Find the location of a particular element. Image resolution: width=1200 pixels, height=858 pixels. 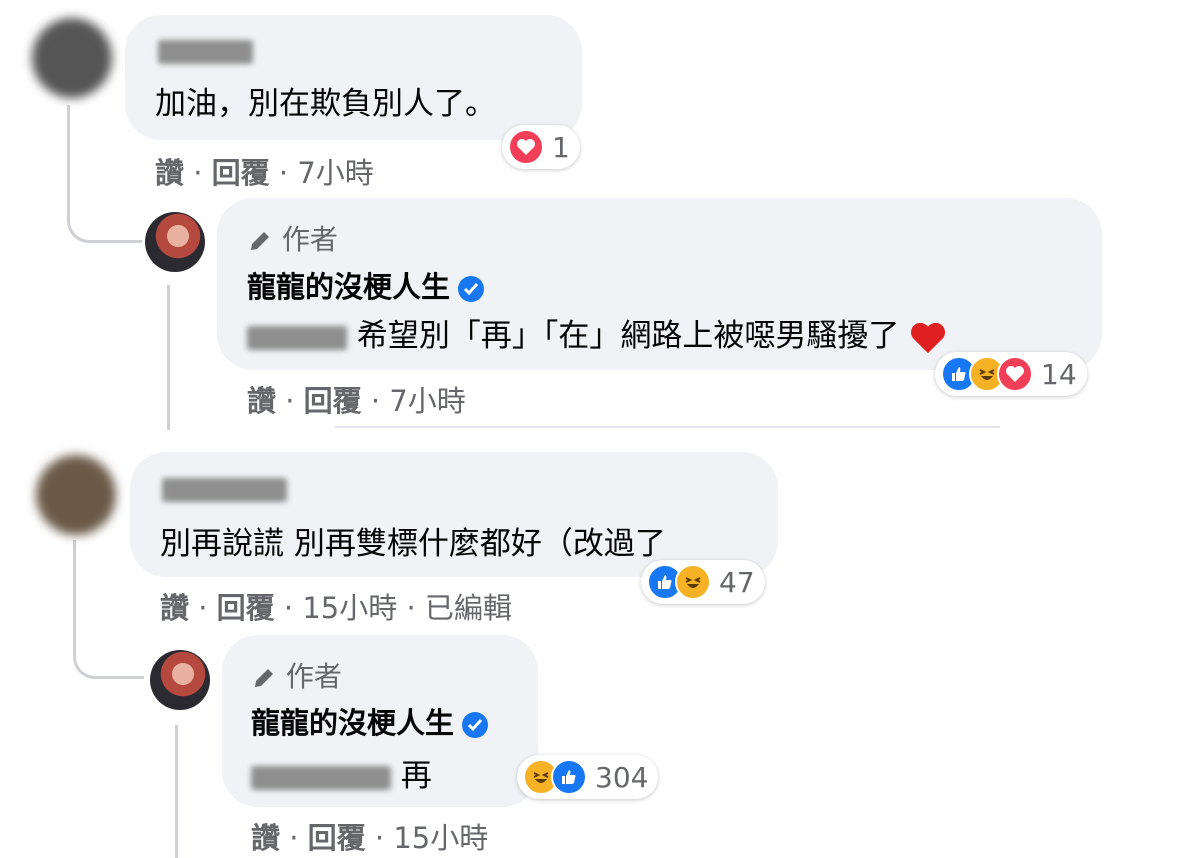

comment-text: 別再說謊 別再雙標什麼都好（改過了 is located at coordinates (413, 544).